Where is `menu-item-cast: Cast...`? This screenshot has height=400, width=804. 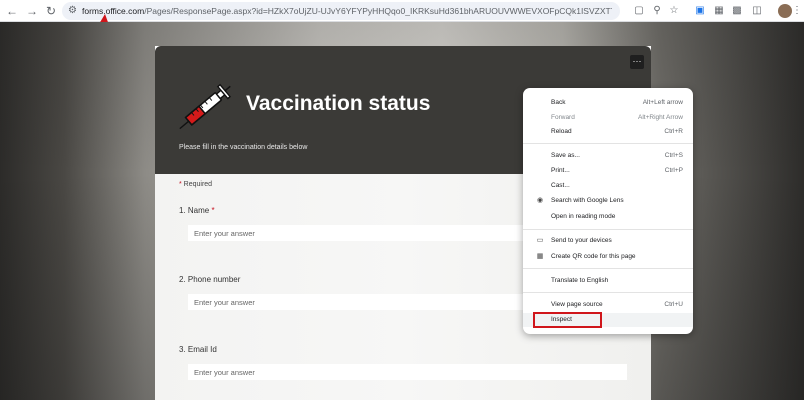 menu-item-cast: Cast... is located at coordinates (608, 186).